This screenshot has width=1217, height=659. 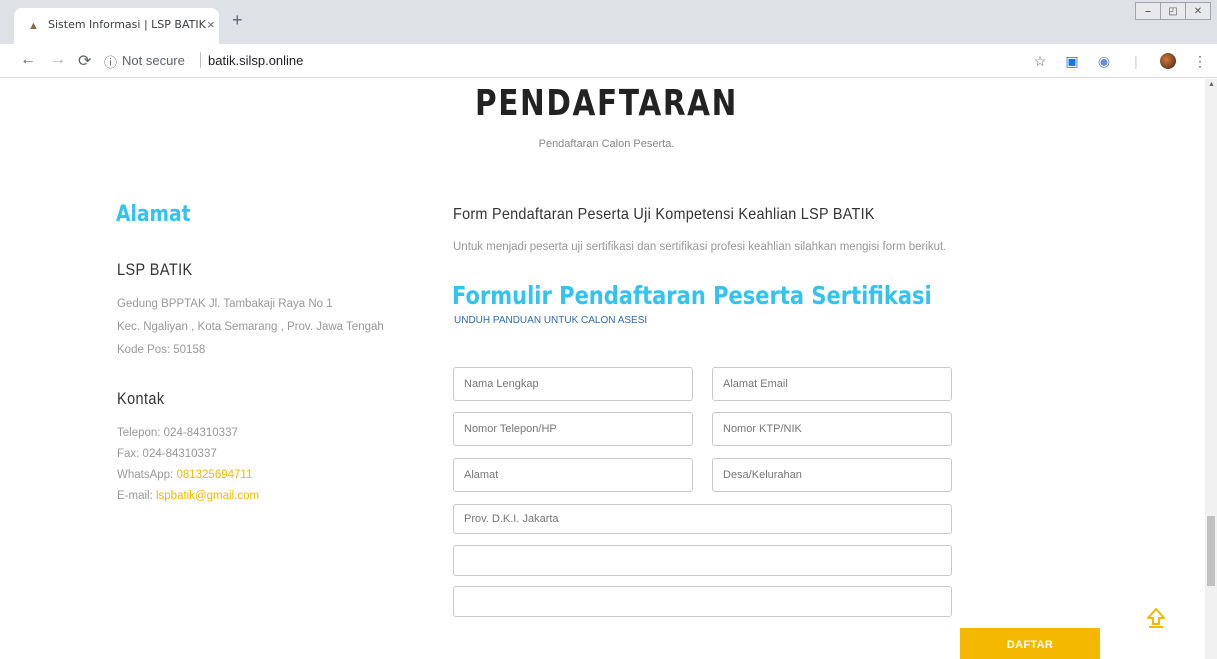 I want to click on window-controls: ⎯ ◰ ✕, so click(x=1173, y=11).